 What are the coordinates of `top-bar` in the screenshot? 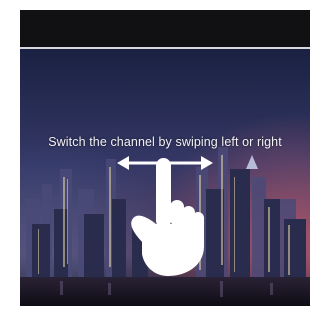 It's located at (165, 28).